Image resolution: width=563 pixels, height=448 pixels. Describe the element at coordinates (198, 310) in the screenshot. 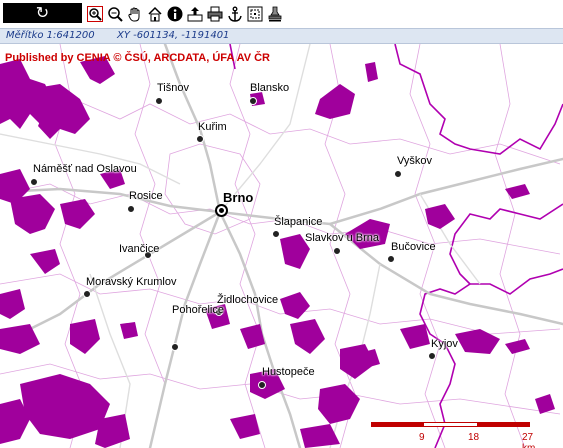

I see `city-label-pohorelice: Pohořelice` at that location.